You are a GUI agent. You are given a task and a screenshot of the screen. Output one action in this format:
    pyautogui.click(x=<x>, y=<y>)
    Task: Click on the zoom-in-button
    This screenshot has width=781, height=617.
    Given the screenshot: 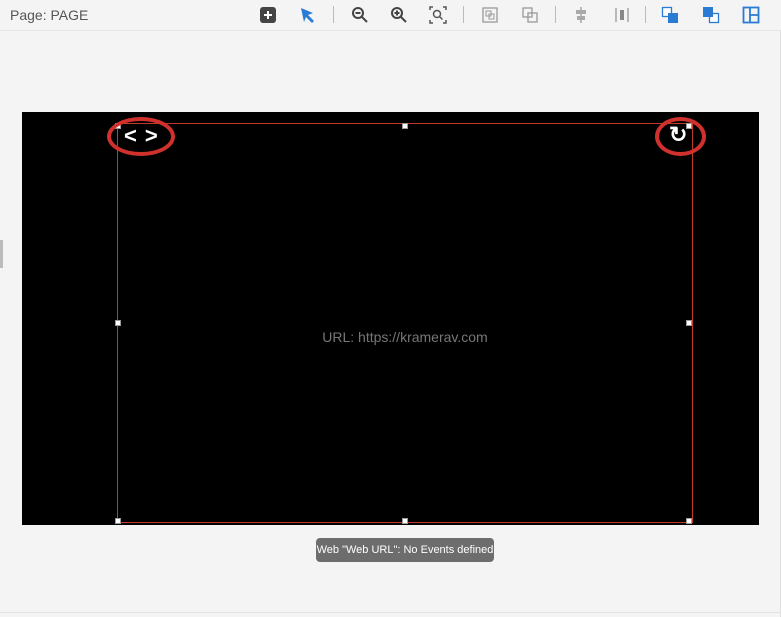 What is the action you would take?
    pyautogui.click(x=399, y=15)
    